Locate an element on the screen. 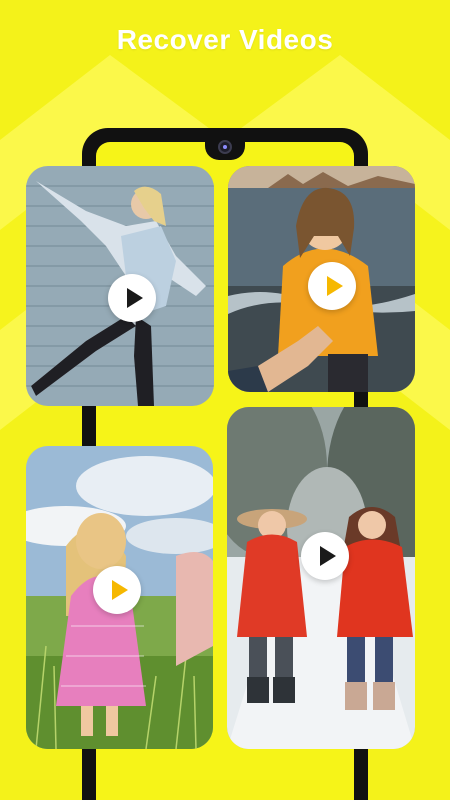 This screenshot has height=800, width=450. camera-icon is located at coordinates (225, 147).